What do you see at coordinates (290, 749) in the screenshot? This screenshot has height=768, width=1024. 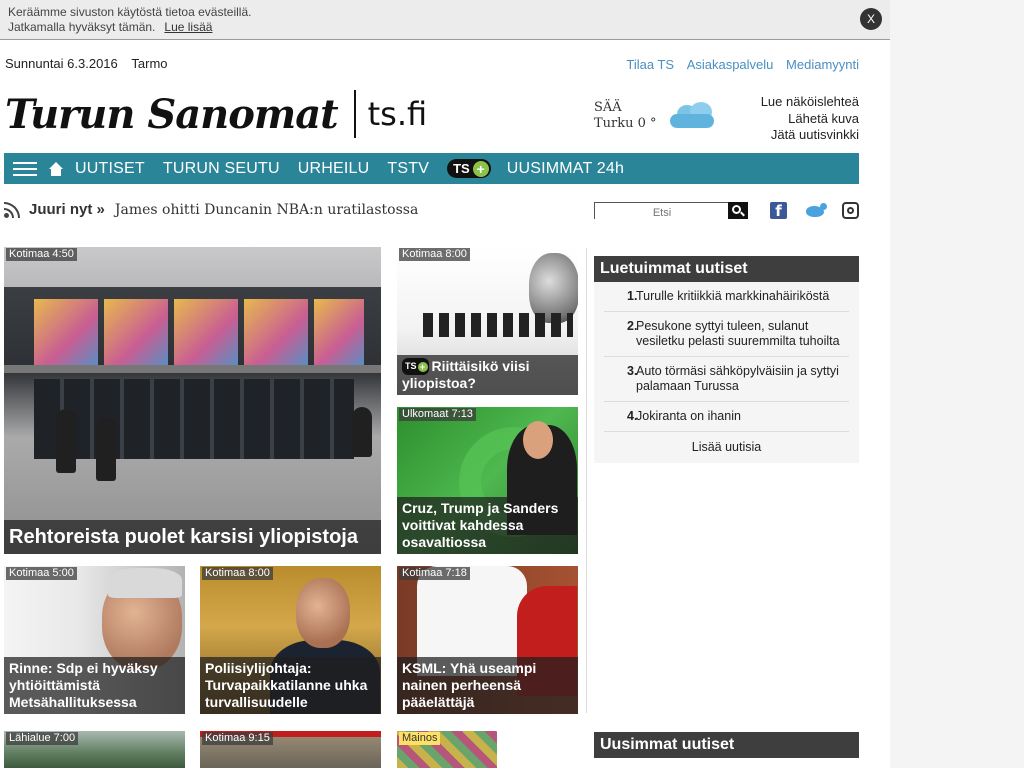 I see `article-tile: Kotimaa 9:15` at bounding box center [290, 749].